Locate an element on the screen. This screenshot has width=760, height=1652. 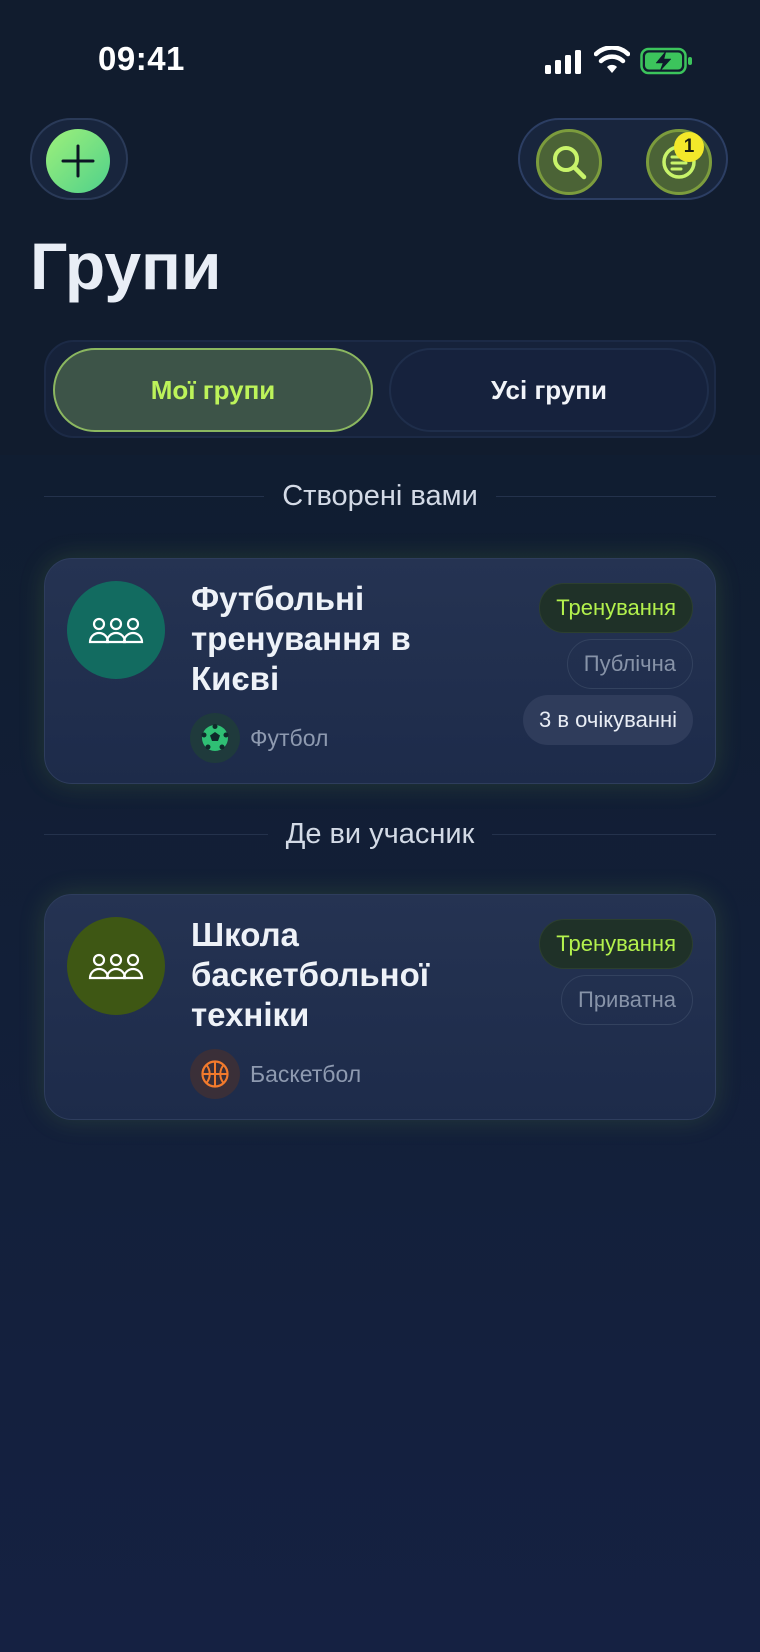
basketball-icon is located at coordinates (215, 1074).